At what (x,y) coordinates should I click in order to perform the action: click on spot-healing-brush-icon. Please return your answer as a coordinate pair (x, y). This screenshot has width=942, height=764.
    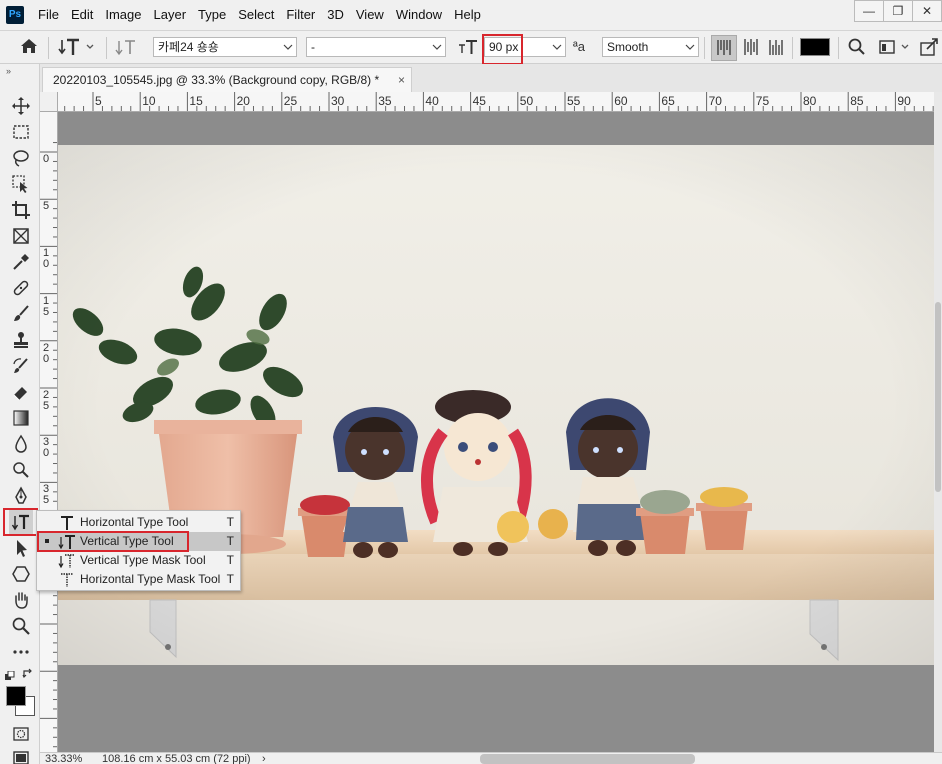
    Looking at the image, I should click on (21, 288).